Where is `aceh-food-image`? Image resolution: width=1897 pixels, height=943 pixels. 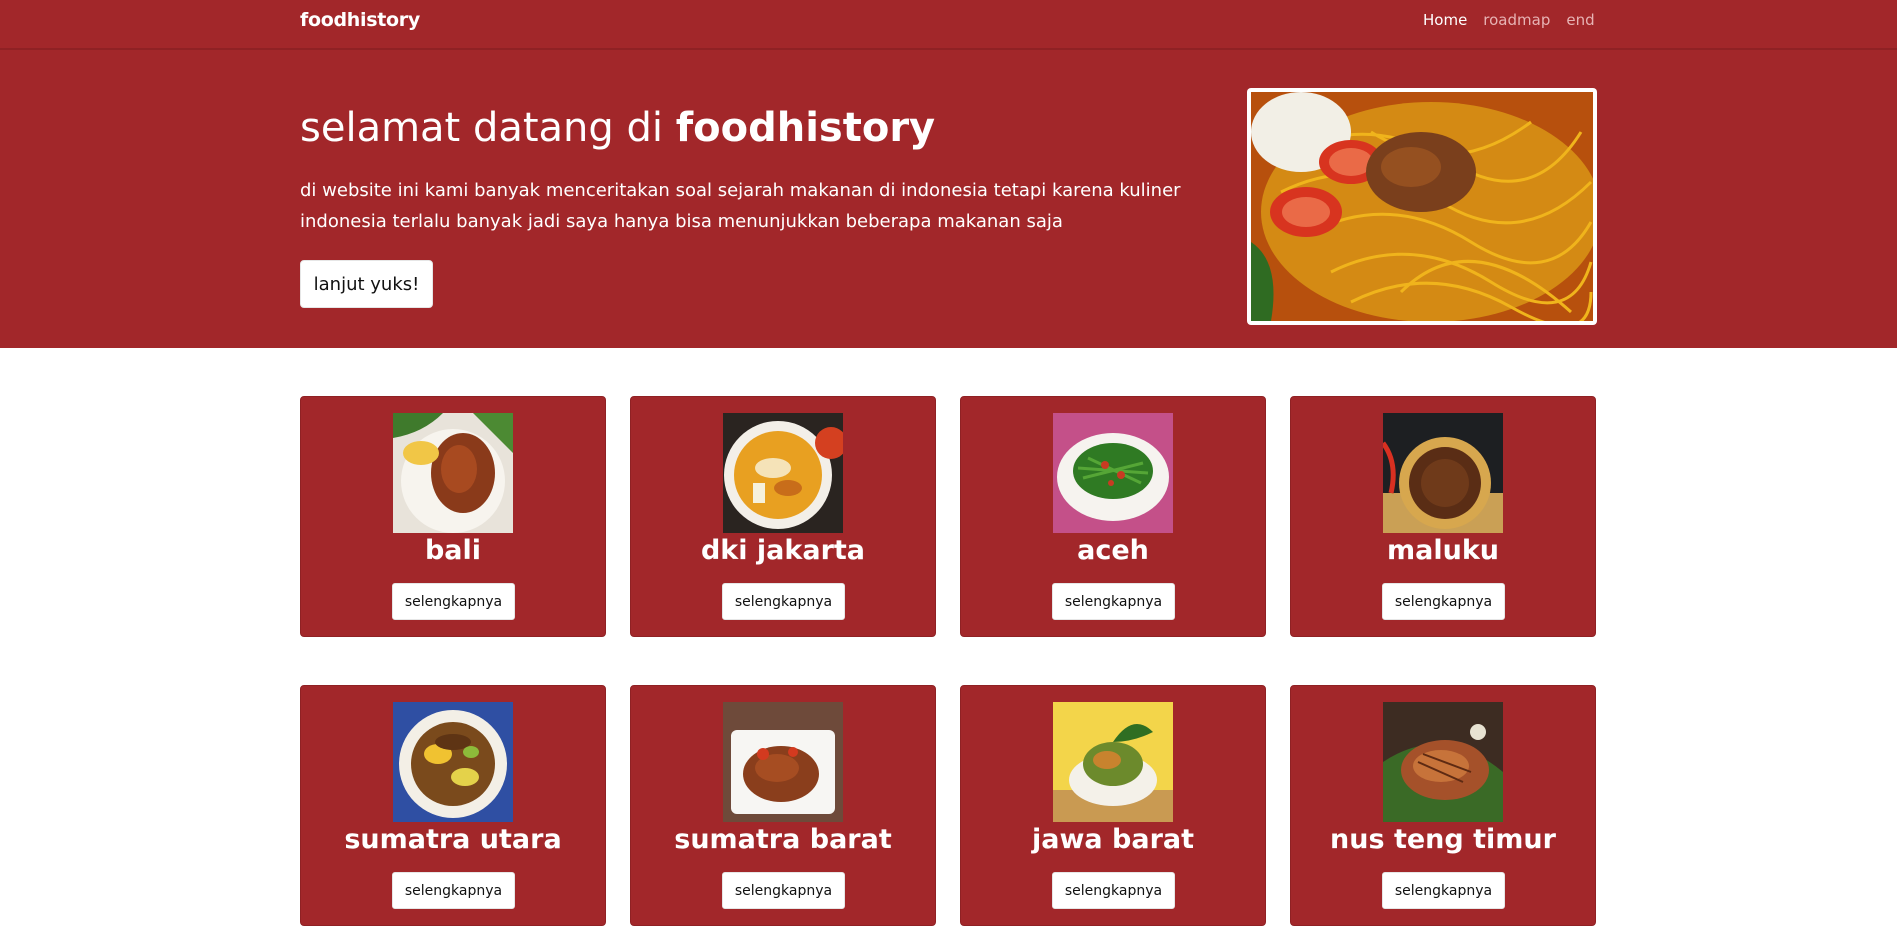
aceh-food-image is located at coordinates (1113, 473).